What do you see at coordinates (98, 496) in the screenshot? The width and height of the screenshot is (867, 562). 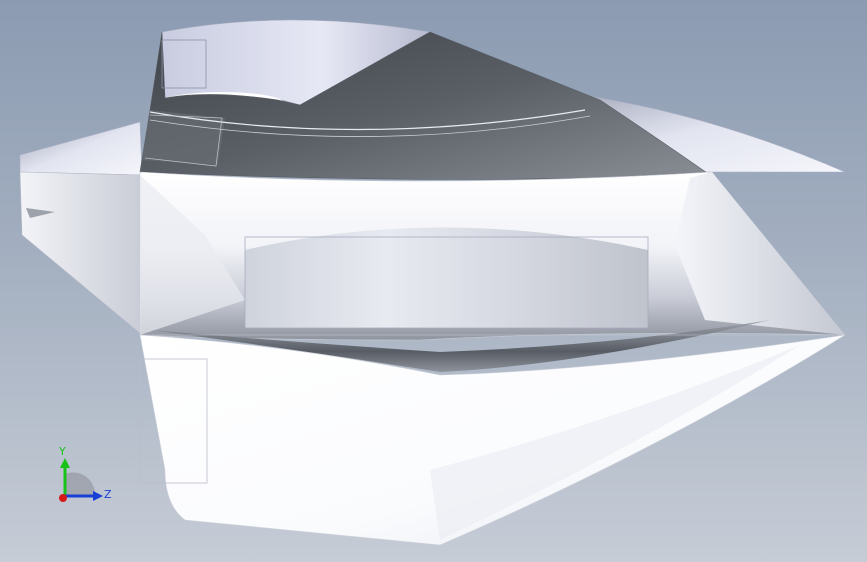 I see `triad-z-arrow-icon` at bounding box center [98, 496].